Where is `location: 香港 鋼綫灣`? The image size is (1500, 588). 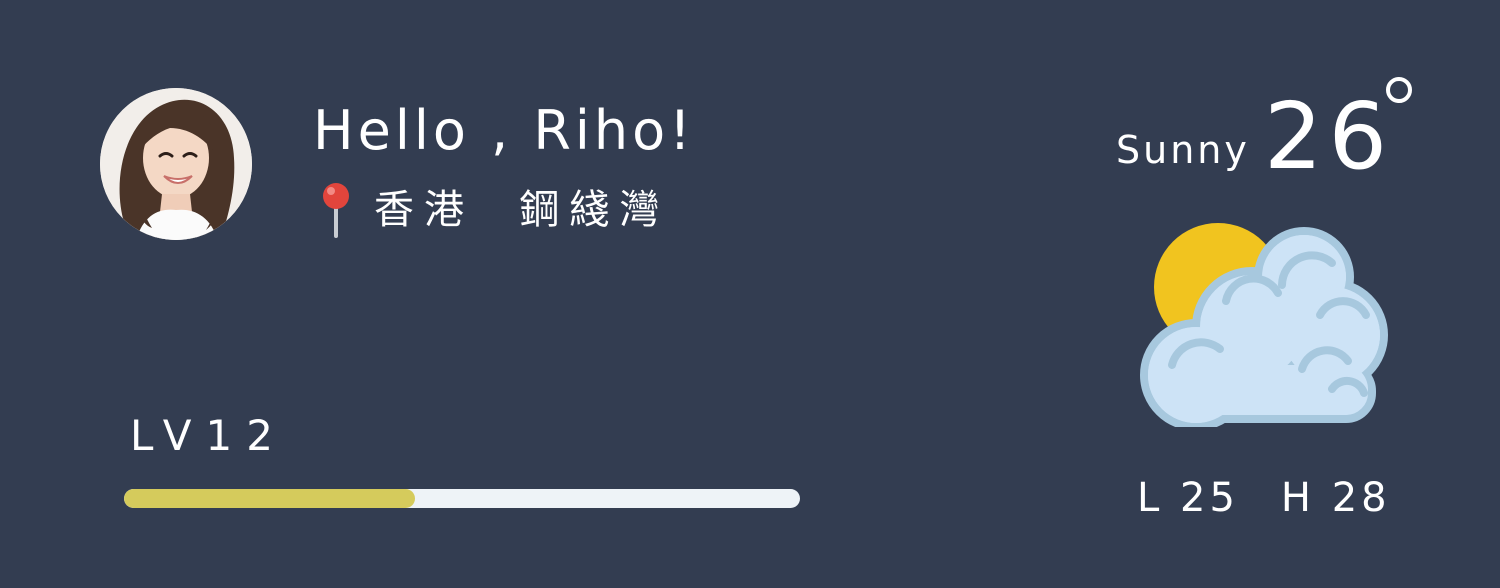 location: 香港 鋼綫灣 is located at coordinates (492, 210).